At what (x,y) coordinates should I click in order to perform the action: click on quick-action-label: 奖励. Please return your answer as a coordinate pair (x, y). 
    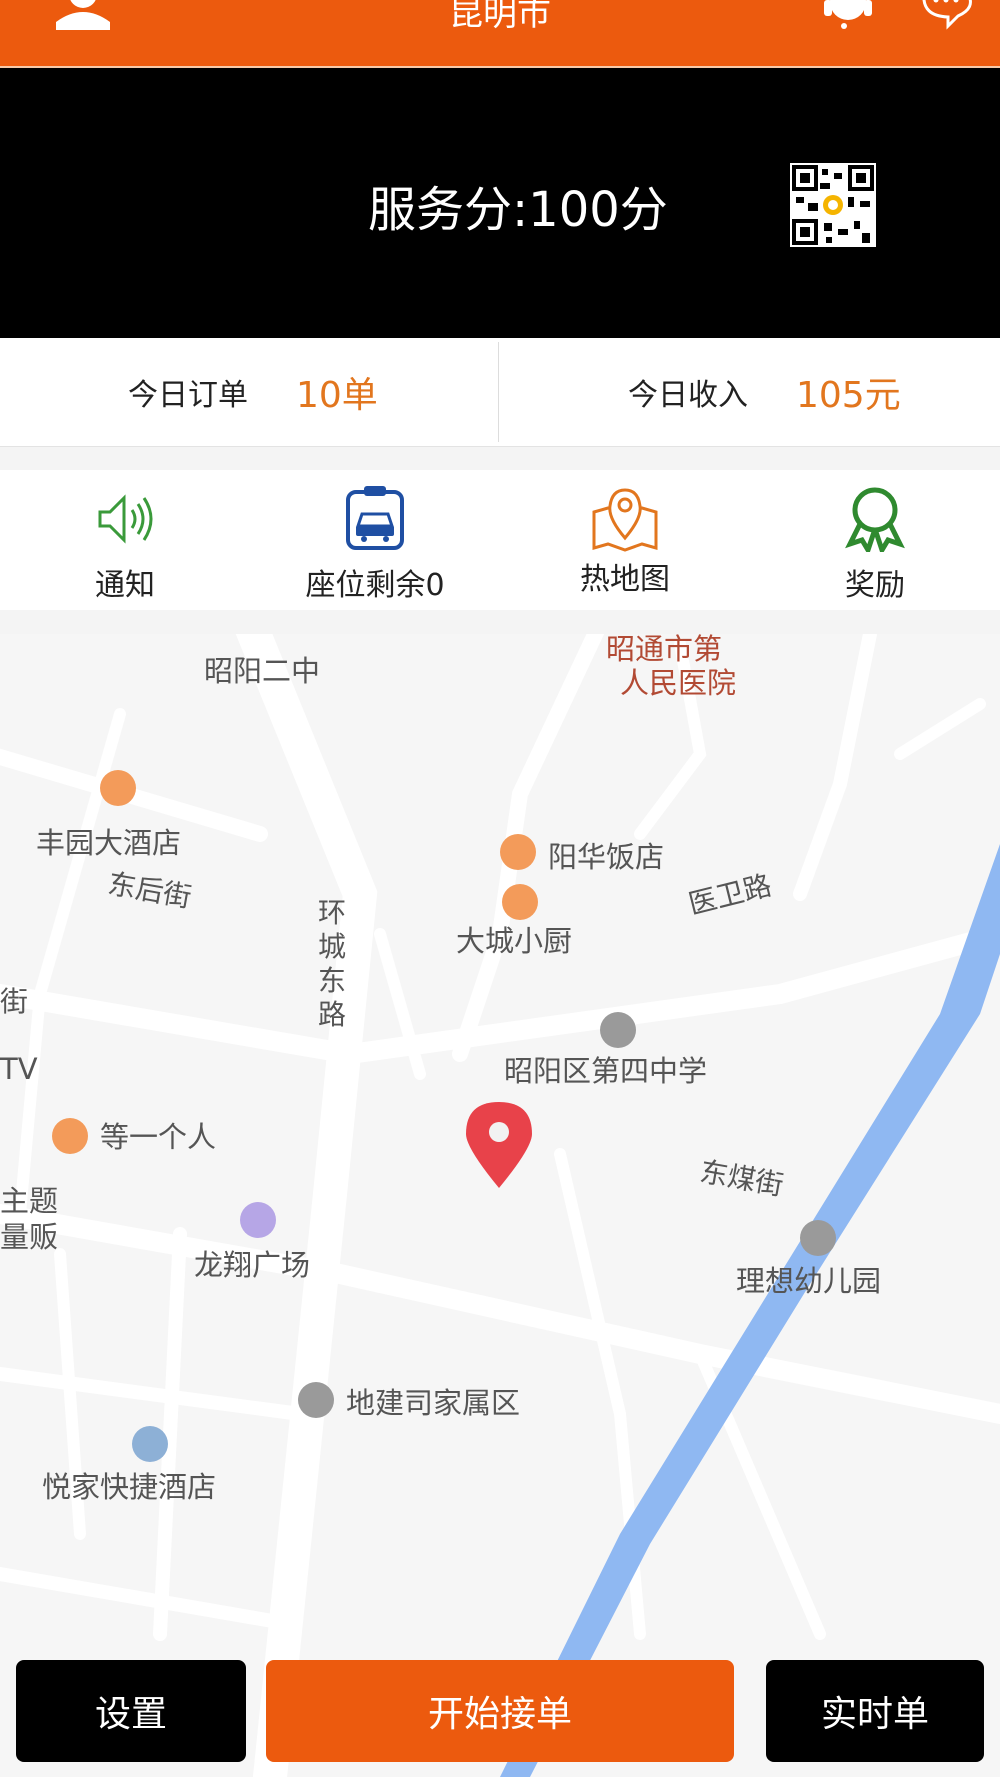
    Looking at the image, I should click on (875, 585).